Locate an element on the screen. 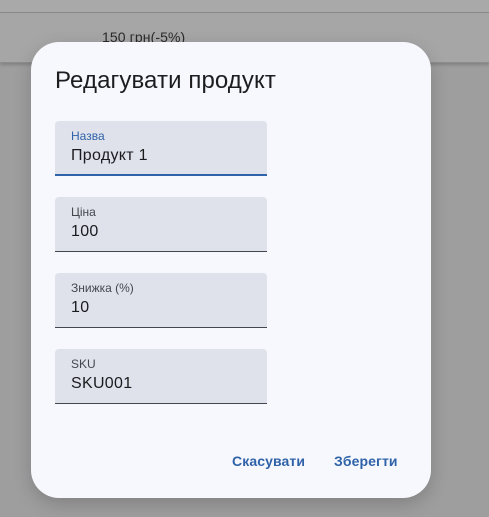 The width and height of the screenshot is (489, 517). sku-field: SKU SKU001 is located at coordinates (161, 376).